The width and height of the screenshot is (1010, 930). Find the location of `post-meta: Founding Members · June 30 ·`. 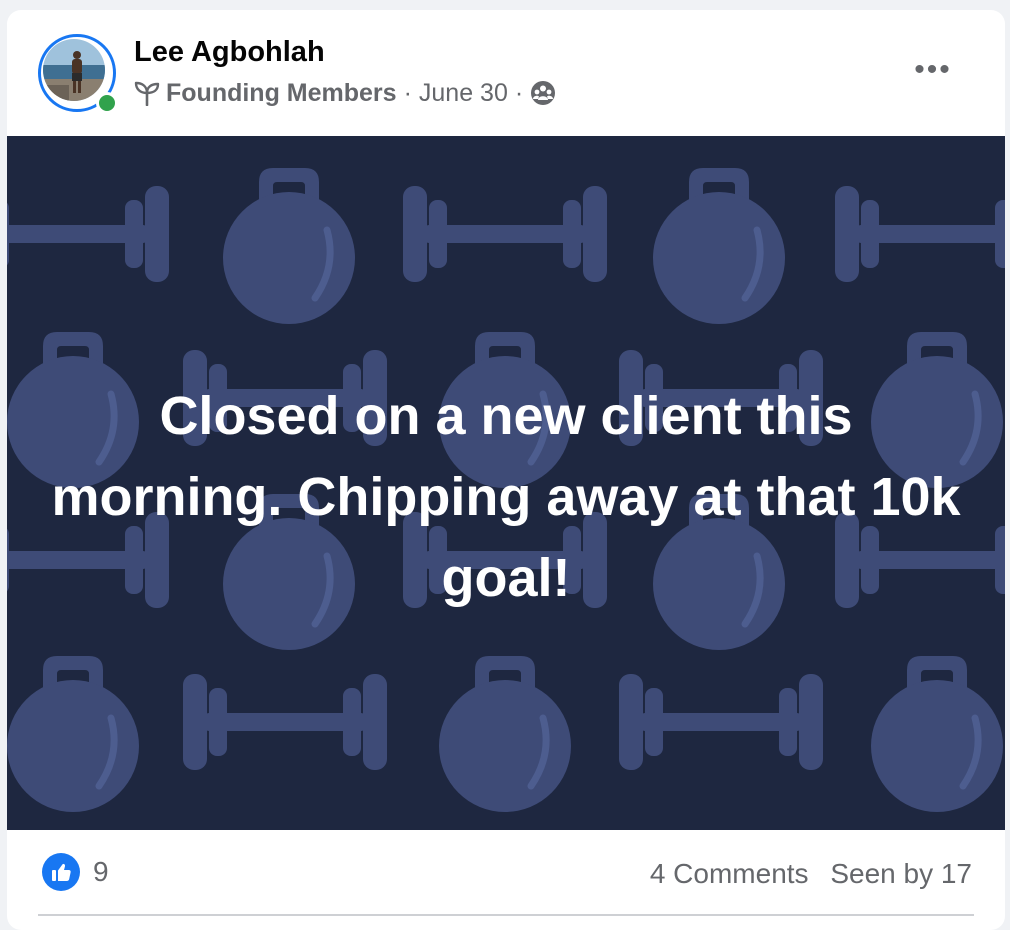

post-meta: Founding Members · June 30 · is located at coordinates (345, 93).